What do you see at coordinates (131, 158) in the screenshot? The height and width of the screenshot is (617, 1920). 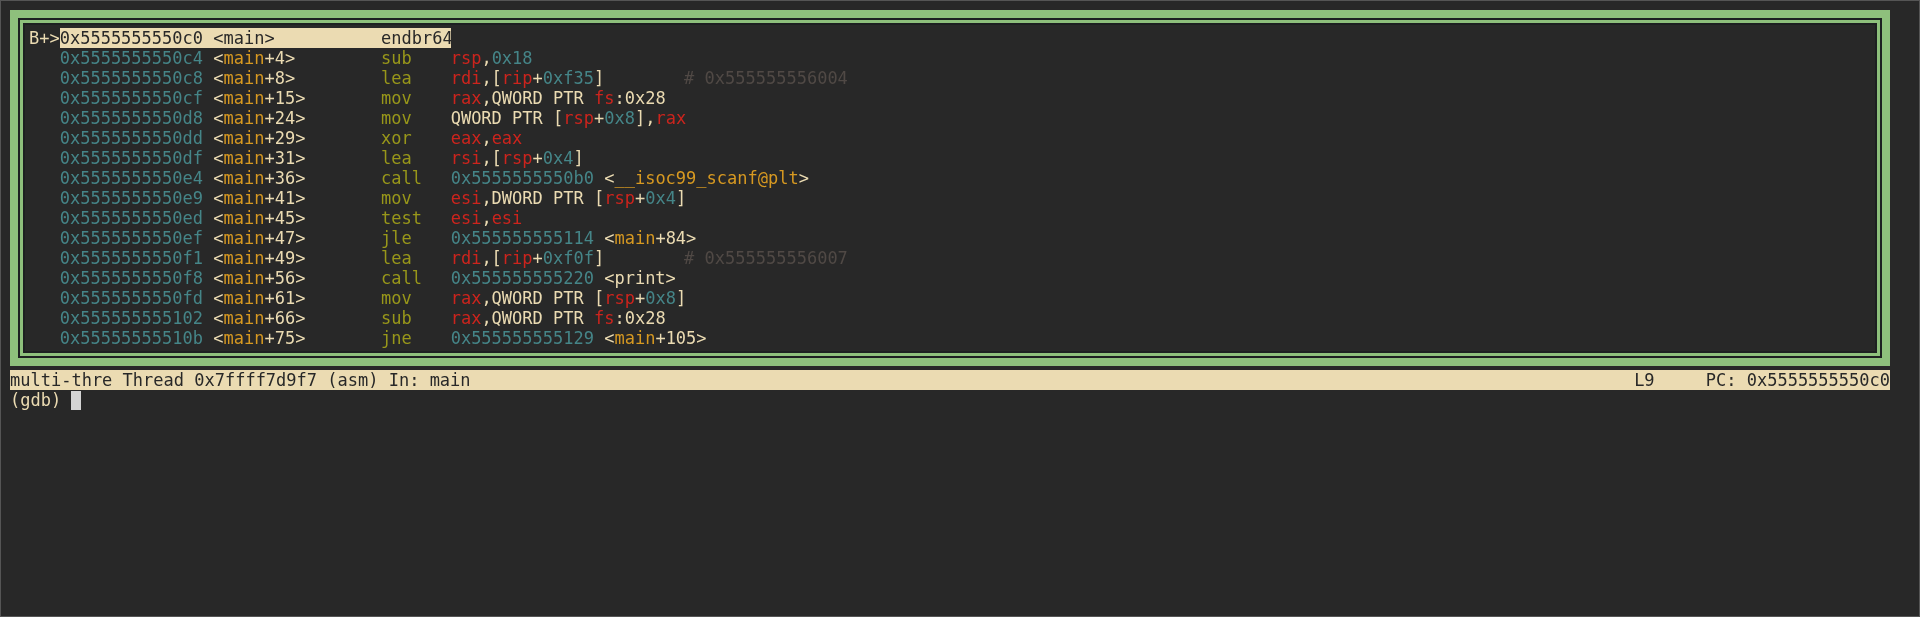 I see `address-cell-text: 0x5555555550df` at bounding box center [131, 158].